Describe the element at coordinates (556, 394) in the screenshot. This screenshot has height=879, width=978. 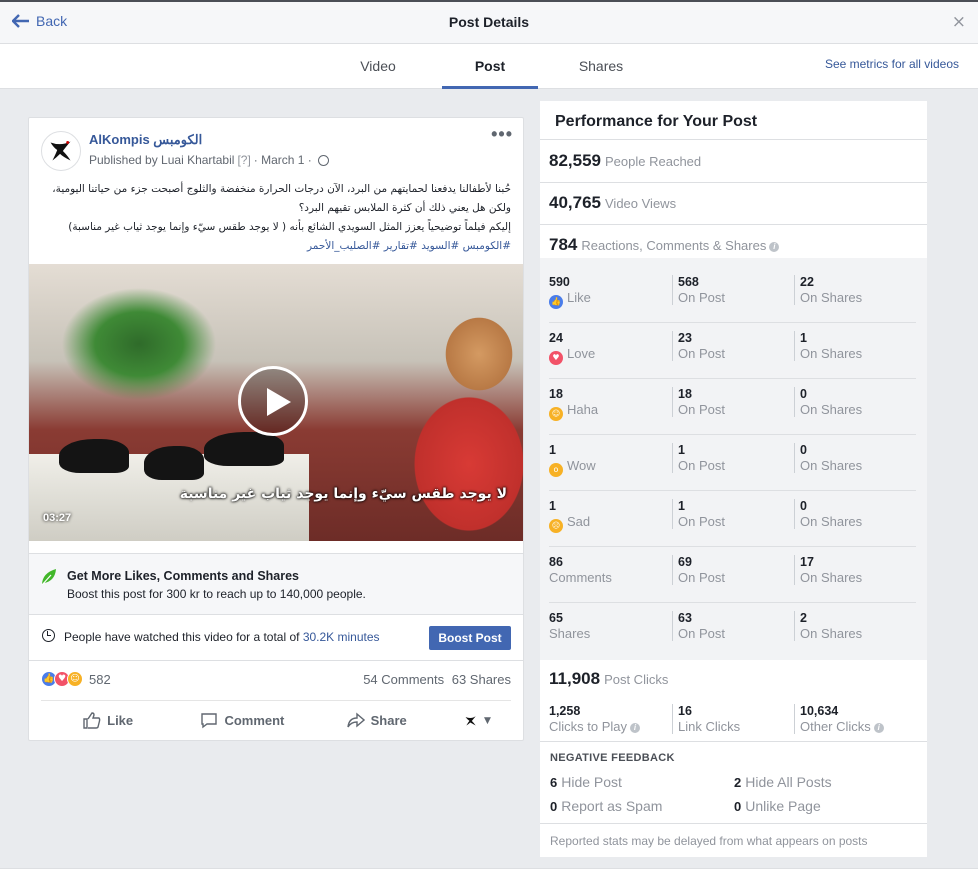
I see `reaction-total: 18` at that location.